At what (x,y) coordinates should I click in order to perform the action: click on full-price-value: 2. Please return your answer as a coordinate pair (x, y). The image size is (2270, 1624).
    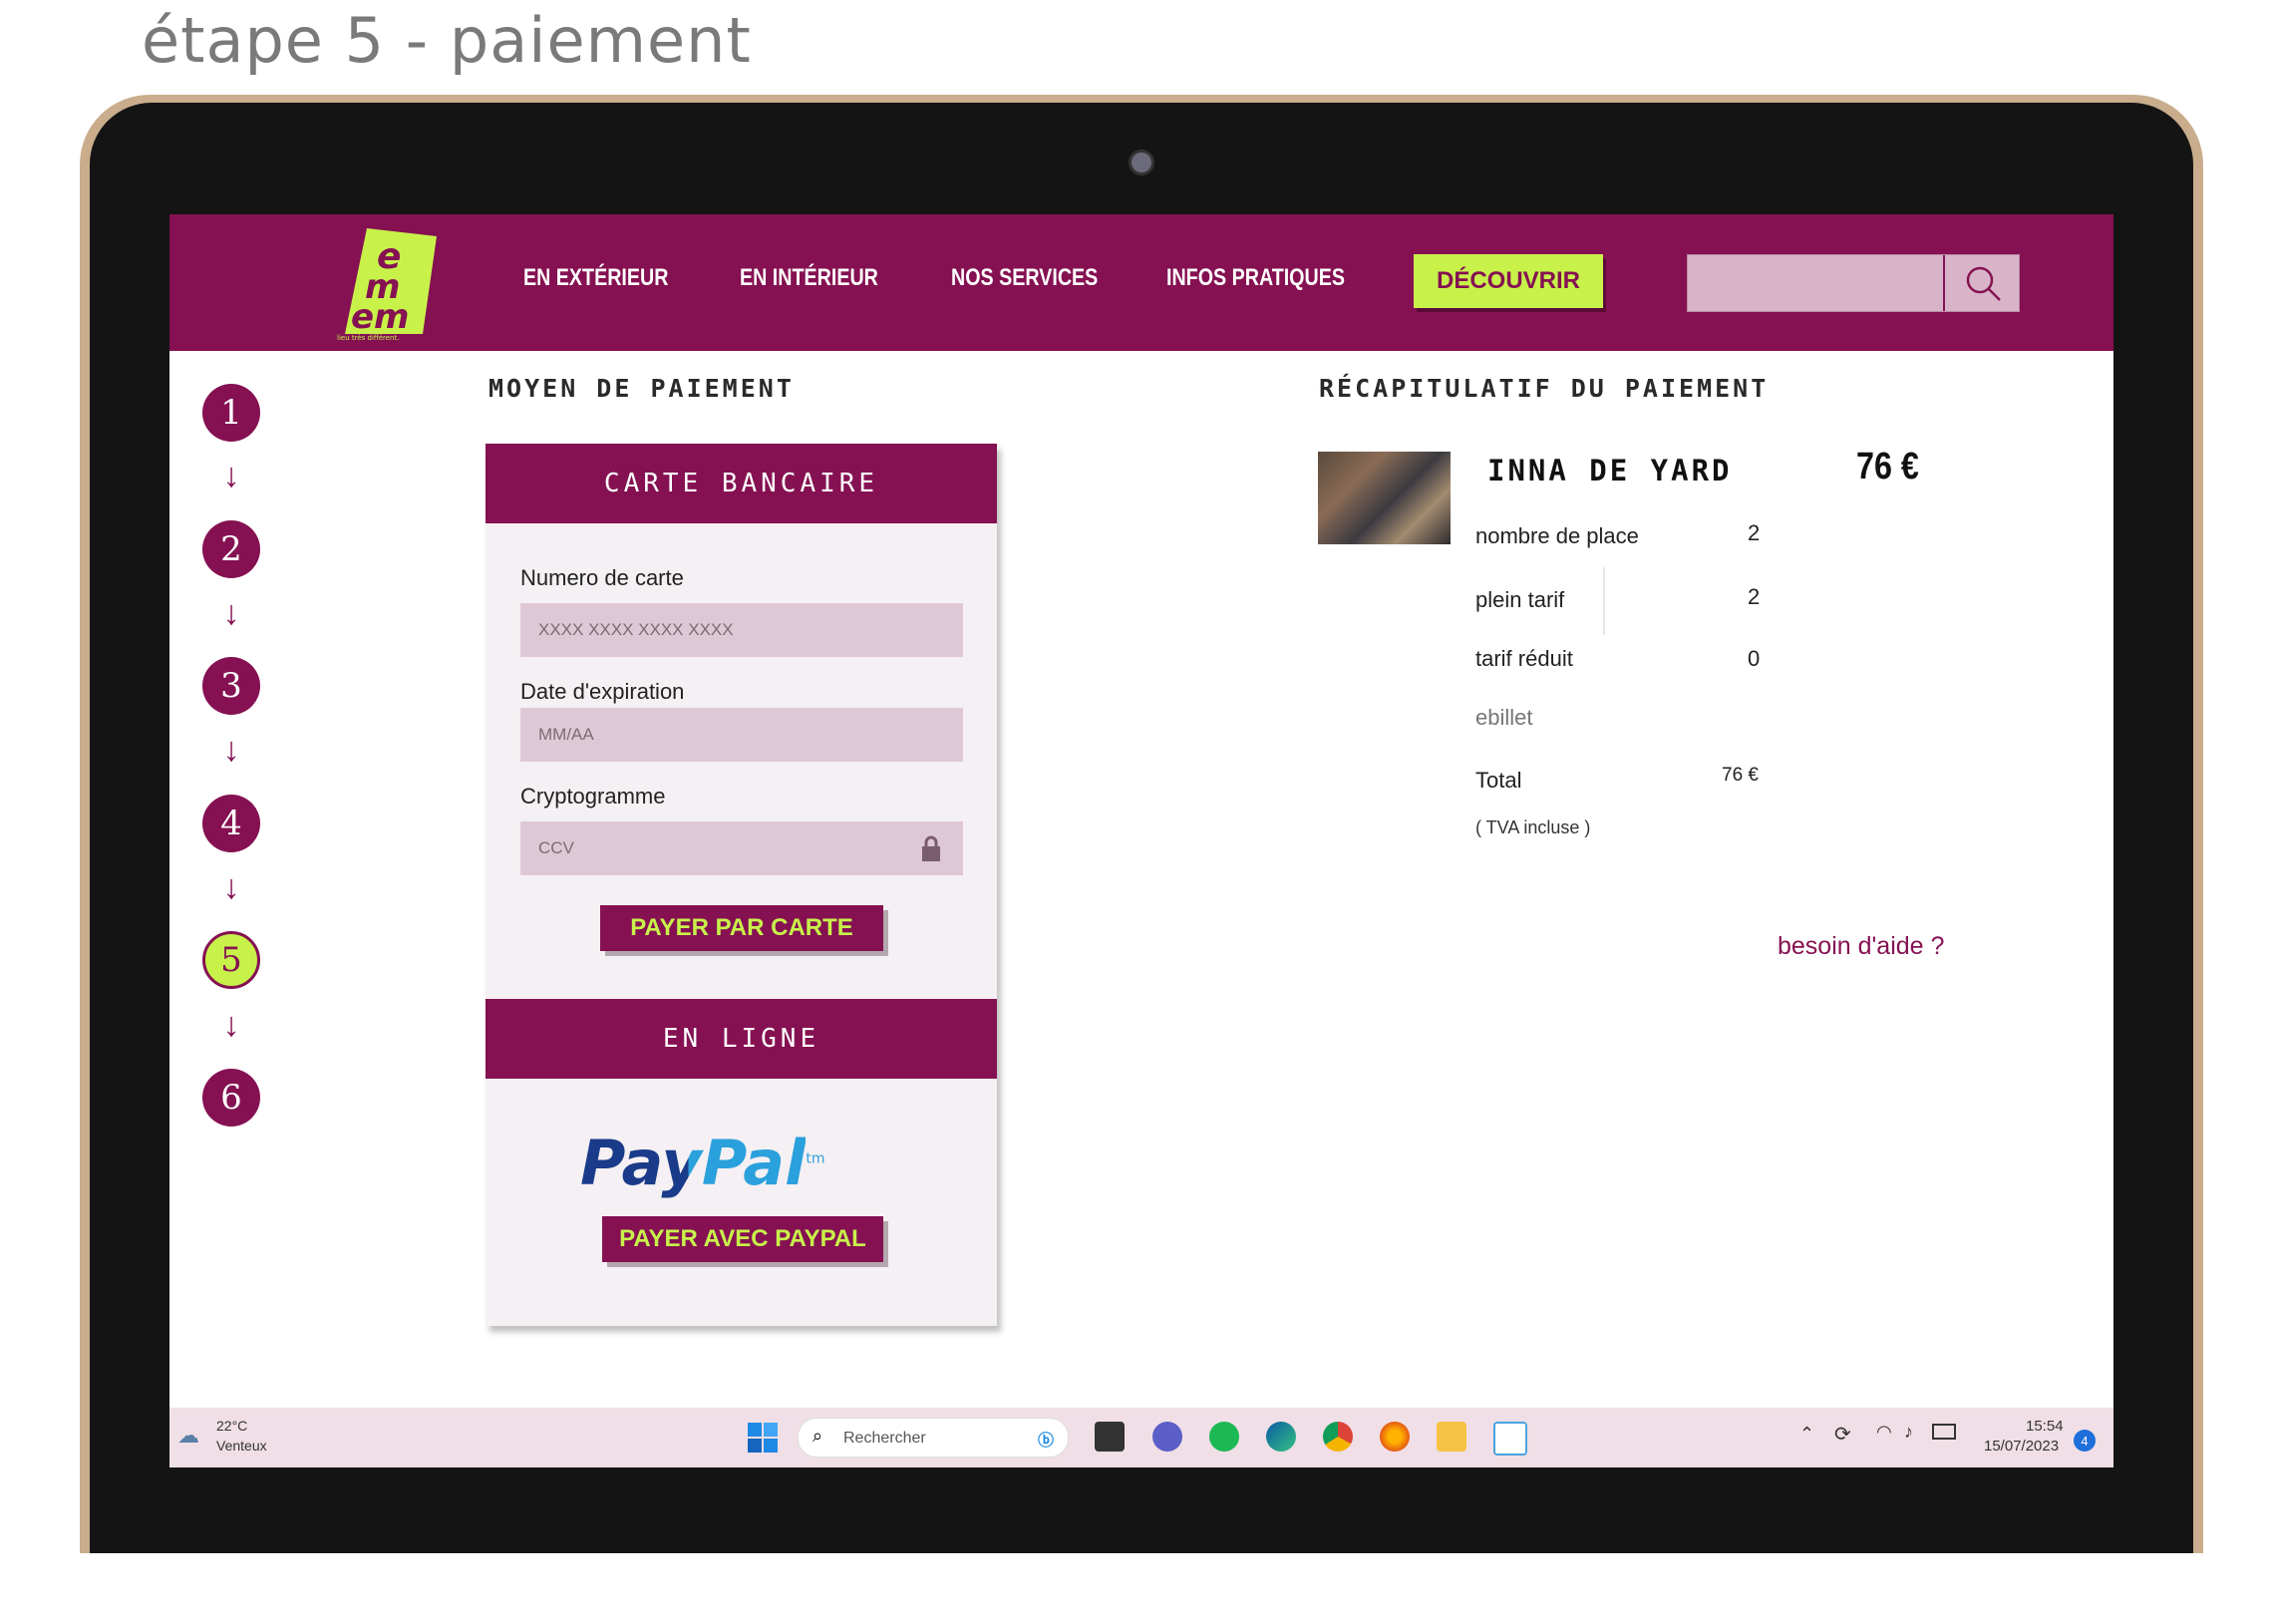
    Looking at the image, I should click on (1754, 597).